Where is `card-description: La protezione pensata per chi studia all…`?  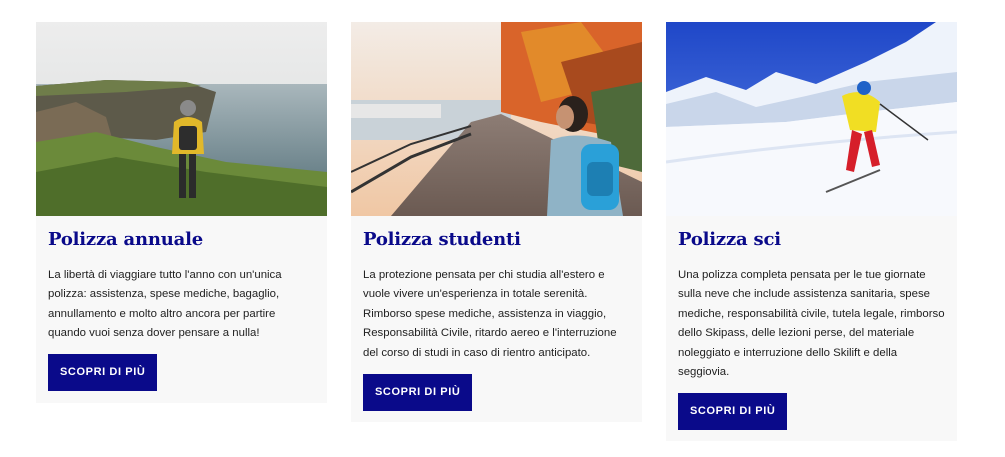 card-description: La protezione pensata per chi studia all… is located at coordinates (490, 314).